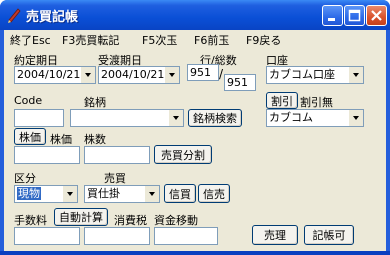  I want to click on fee-label: 手数料, so click(30, 220).